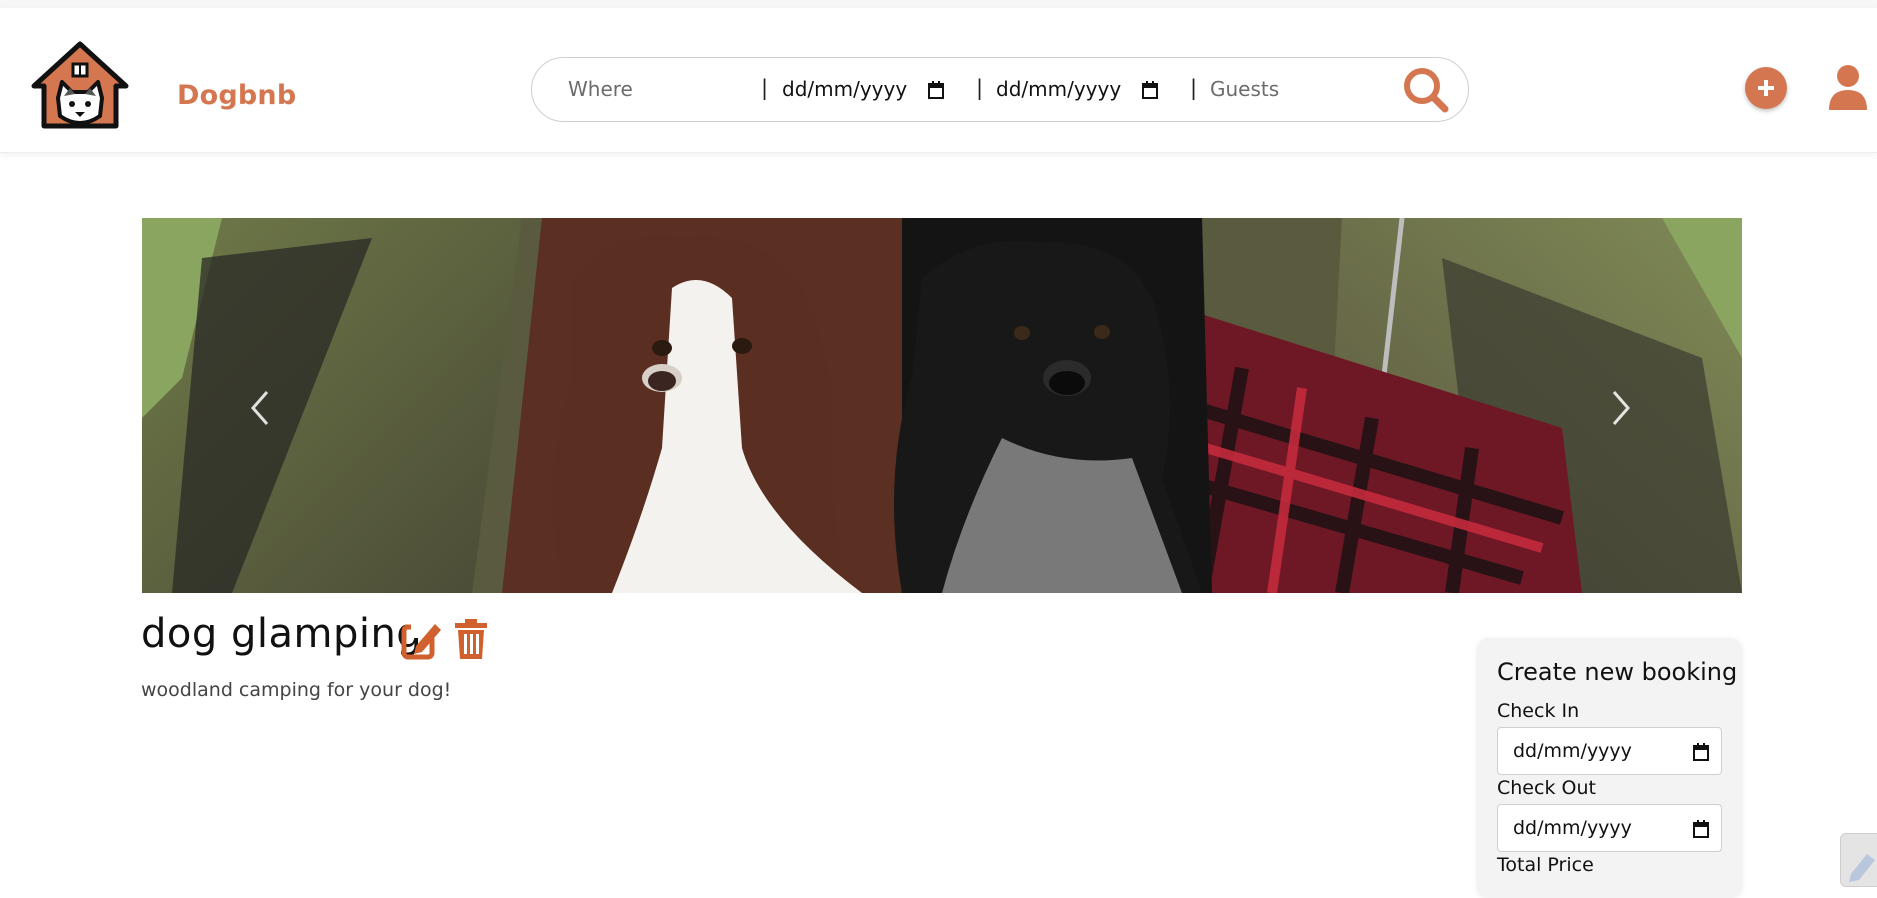 This screenshot has height=898, width=1877. Describe the element at coordinates (1572, 828) in the screenshot. I see `booking-checkout-value: dd/mm/yyyy` at that location.